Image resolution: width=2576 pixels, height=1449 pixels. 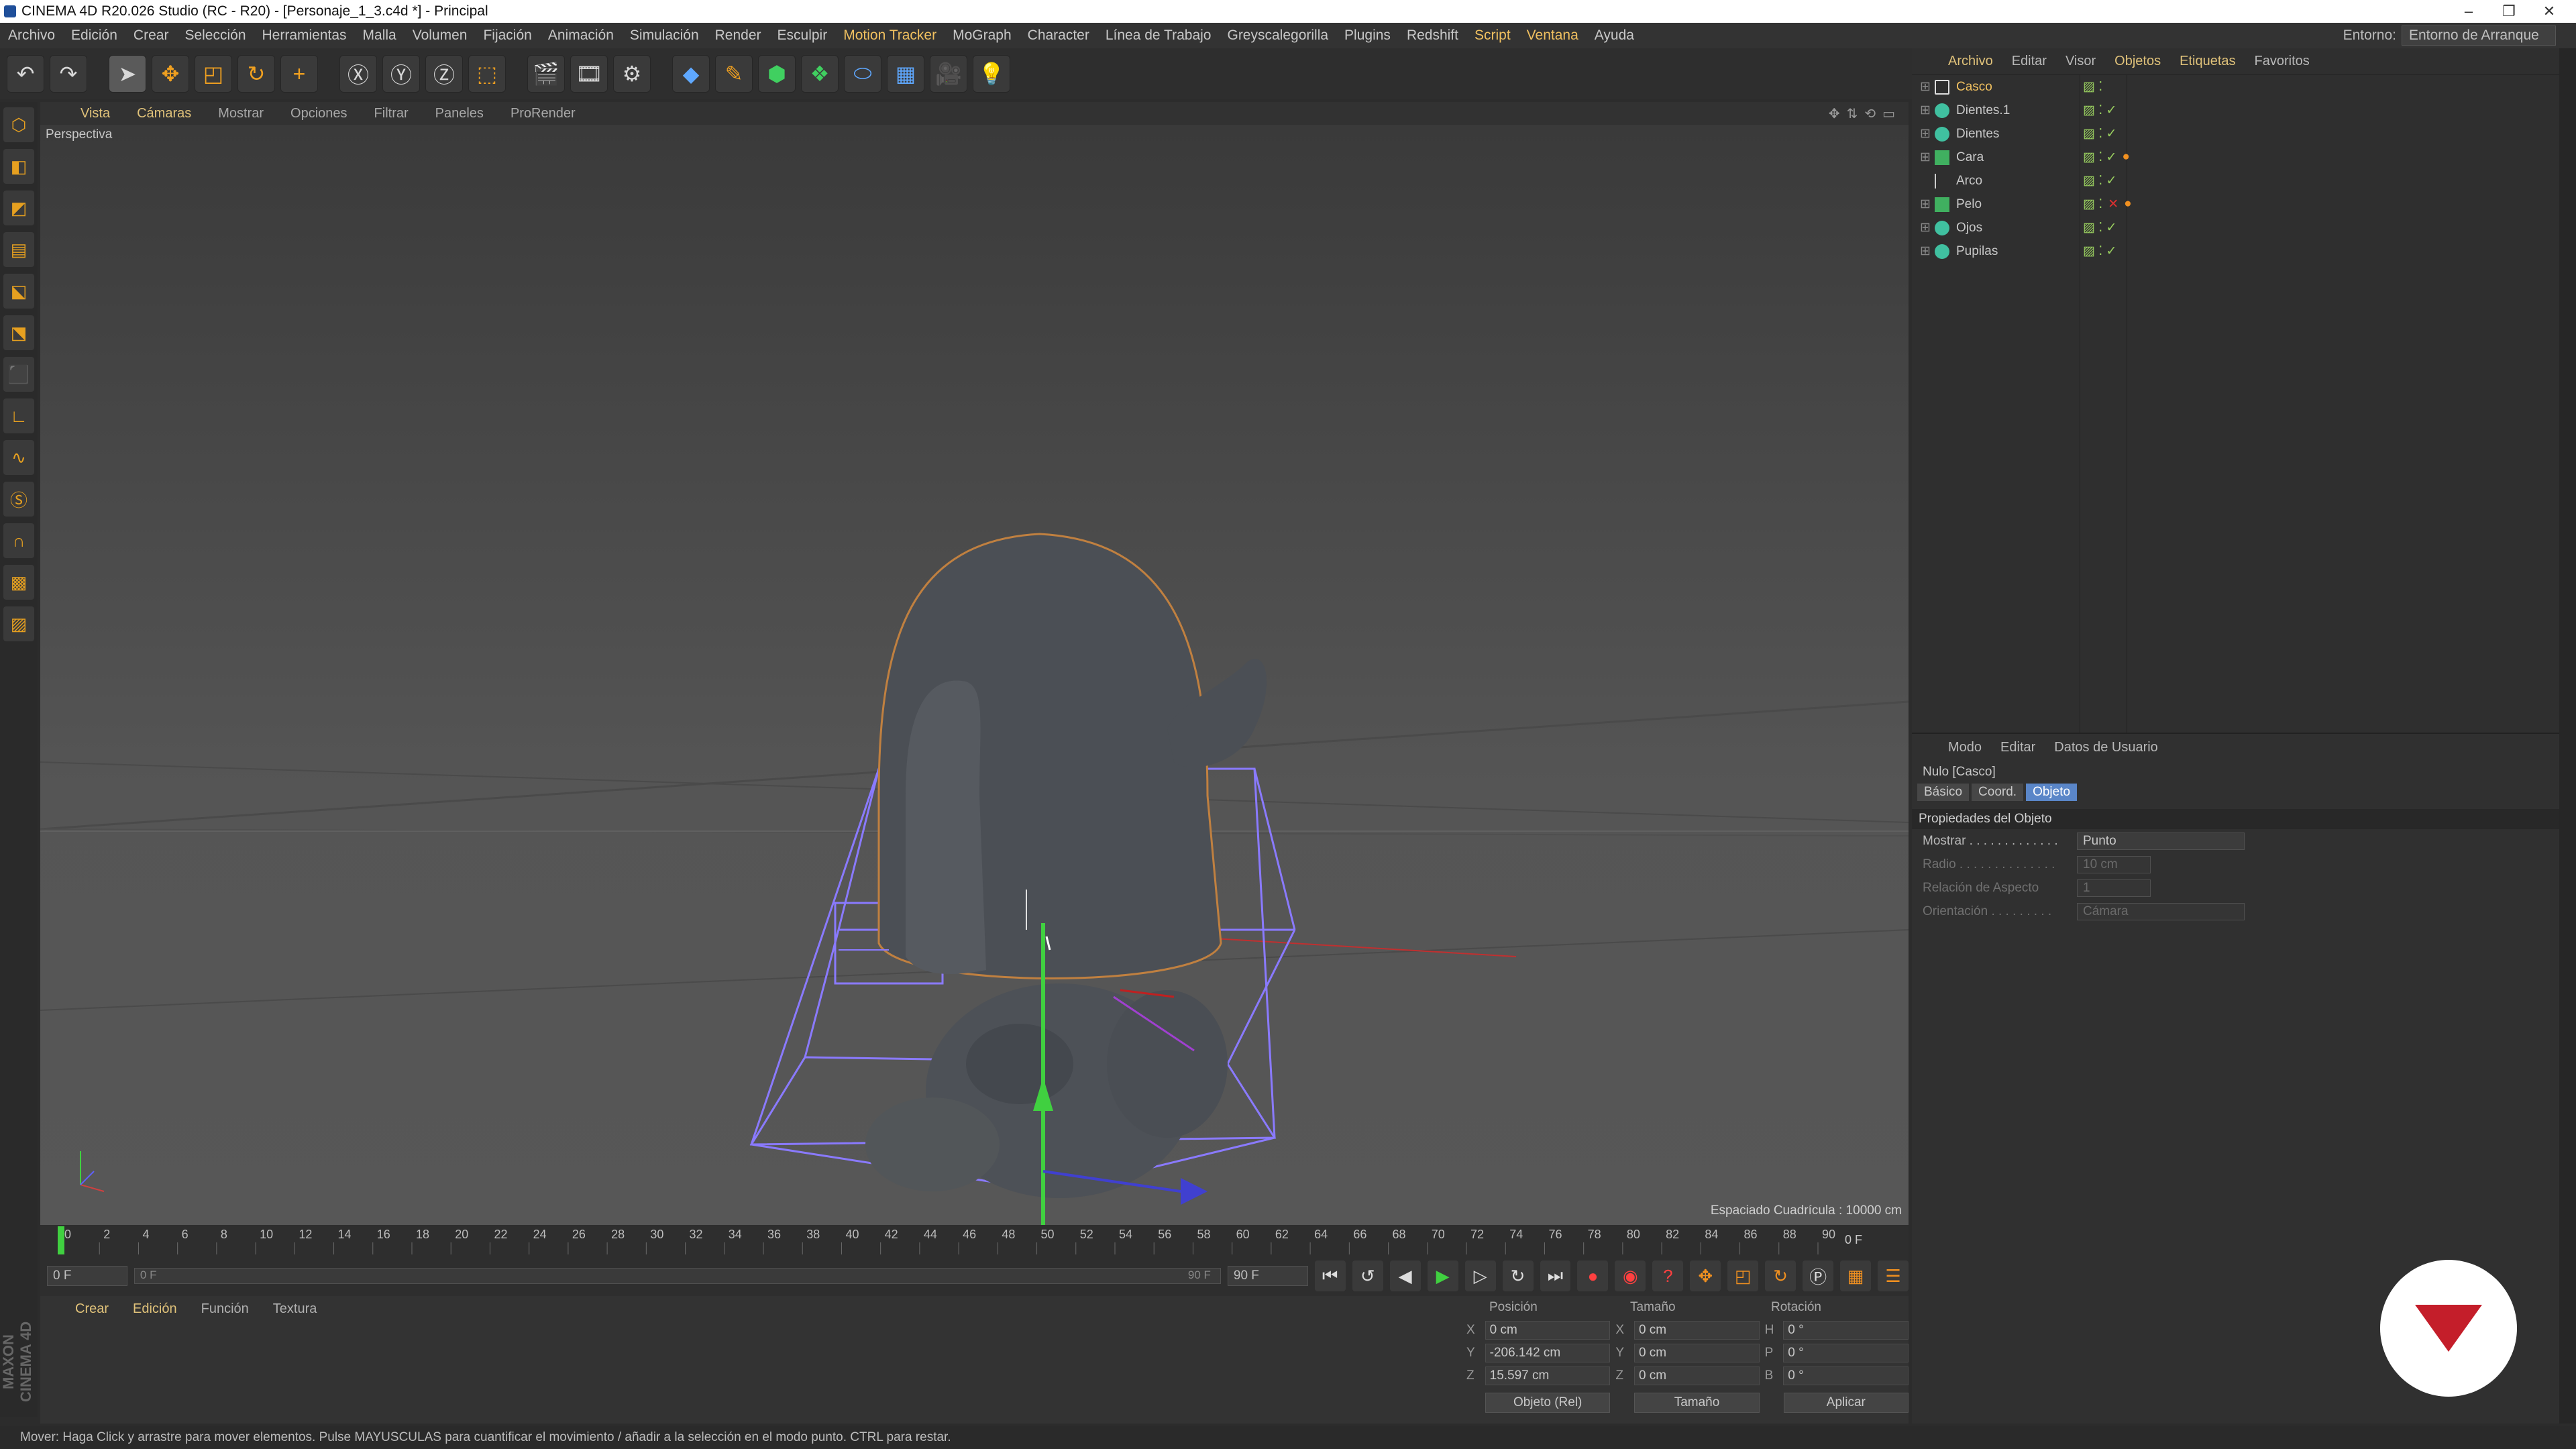 I want to click on viewport-menu-prorender: ProRender, so click(x=543, y=113).